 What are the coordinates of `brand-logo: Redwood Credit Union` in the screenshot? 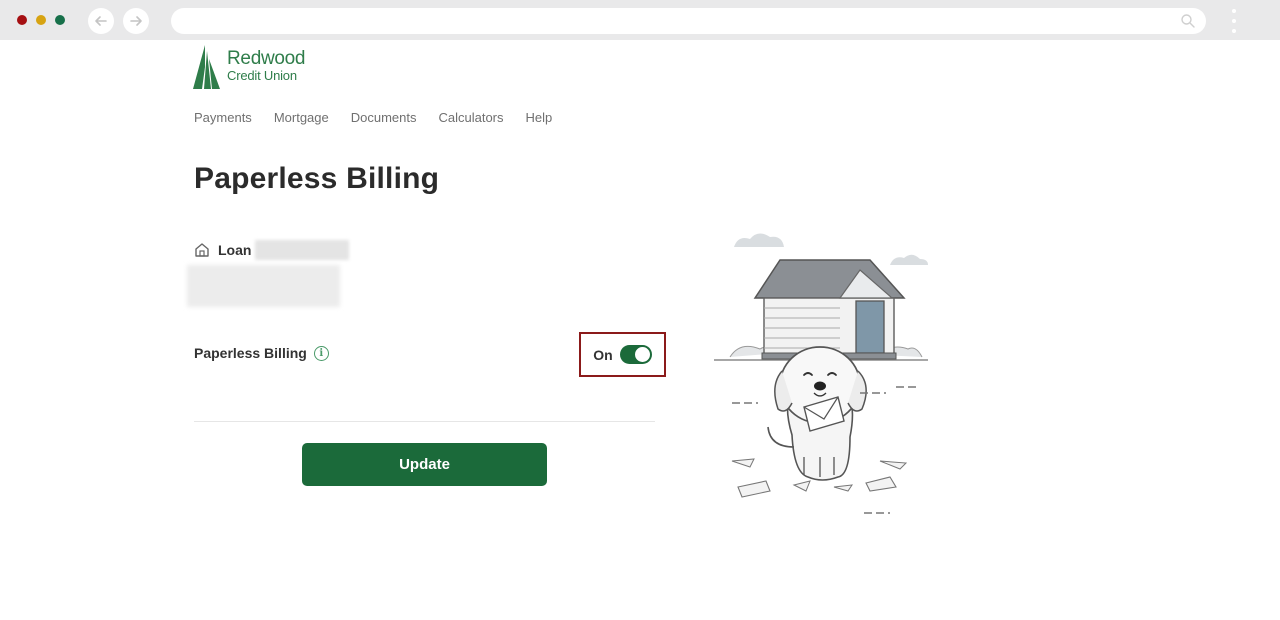 It's located at (249, 67).